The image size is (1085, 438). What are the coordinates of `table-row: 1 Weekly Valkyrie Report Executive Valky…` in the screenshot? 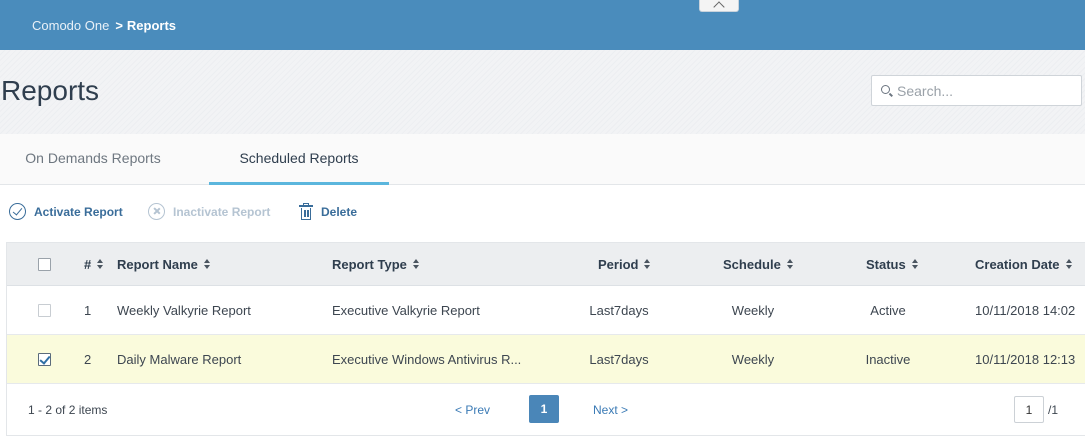 It's located at (546, 310).